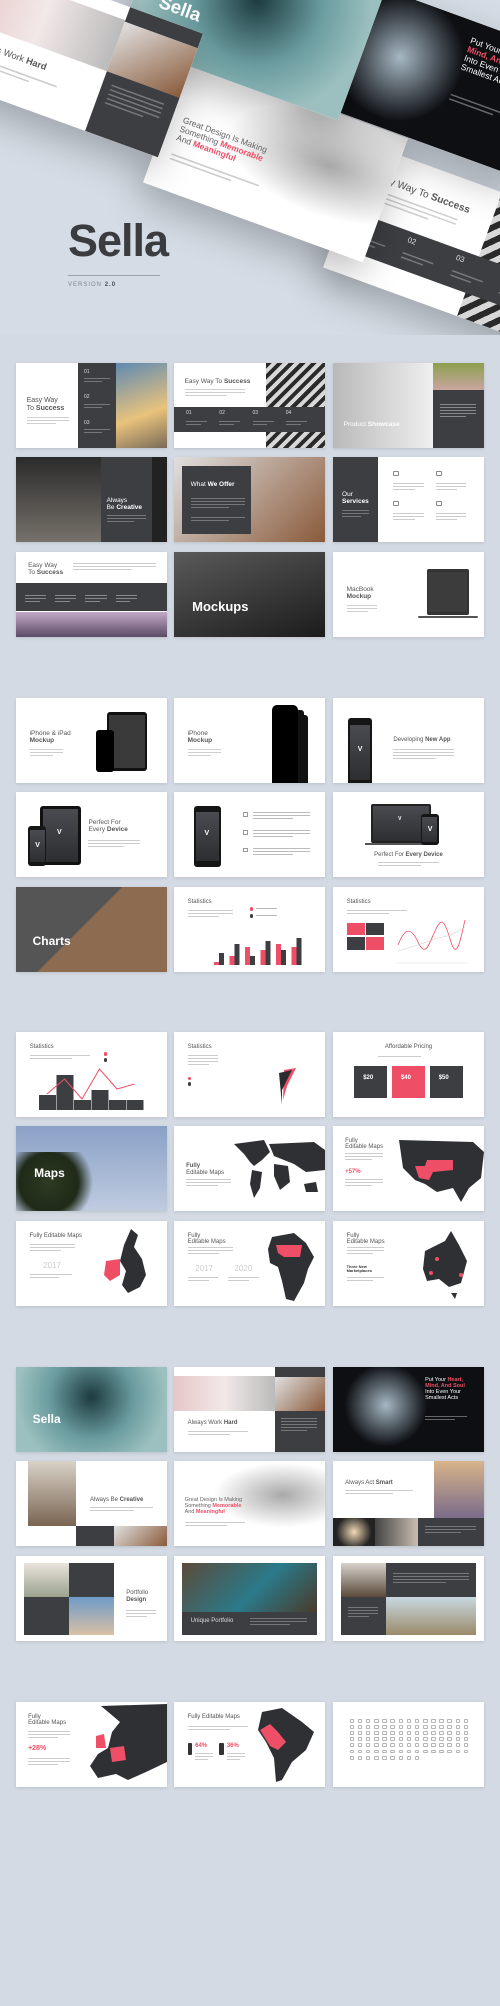 This screenshot has width=500, height=2006. I want to click on title-segment: Editable Maps, so click(364, 1147).